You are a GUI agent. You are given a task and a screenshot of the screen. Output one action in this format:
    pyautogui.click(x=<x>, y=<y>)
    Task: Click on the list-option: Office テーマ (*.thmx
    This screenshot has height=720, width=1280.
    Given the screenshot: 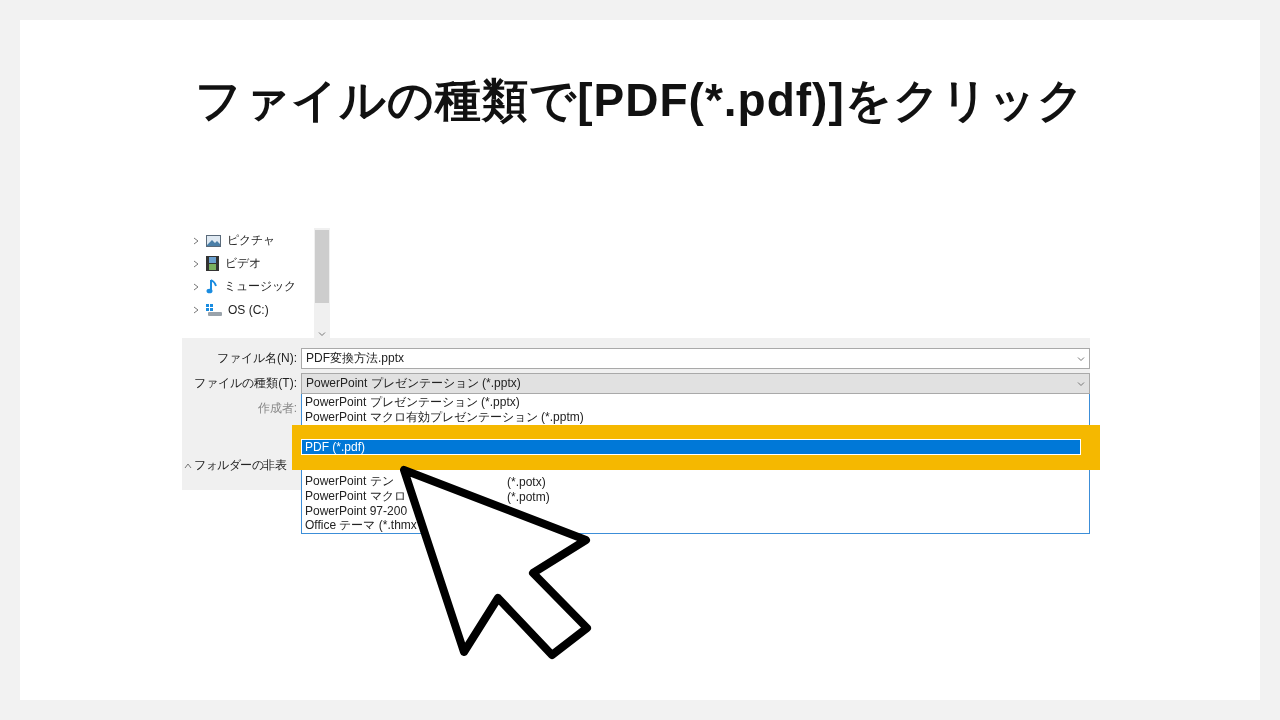 What is the action you would take?
    pyautogui.click(x=695, y=525)
    